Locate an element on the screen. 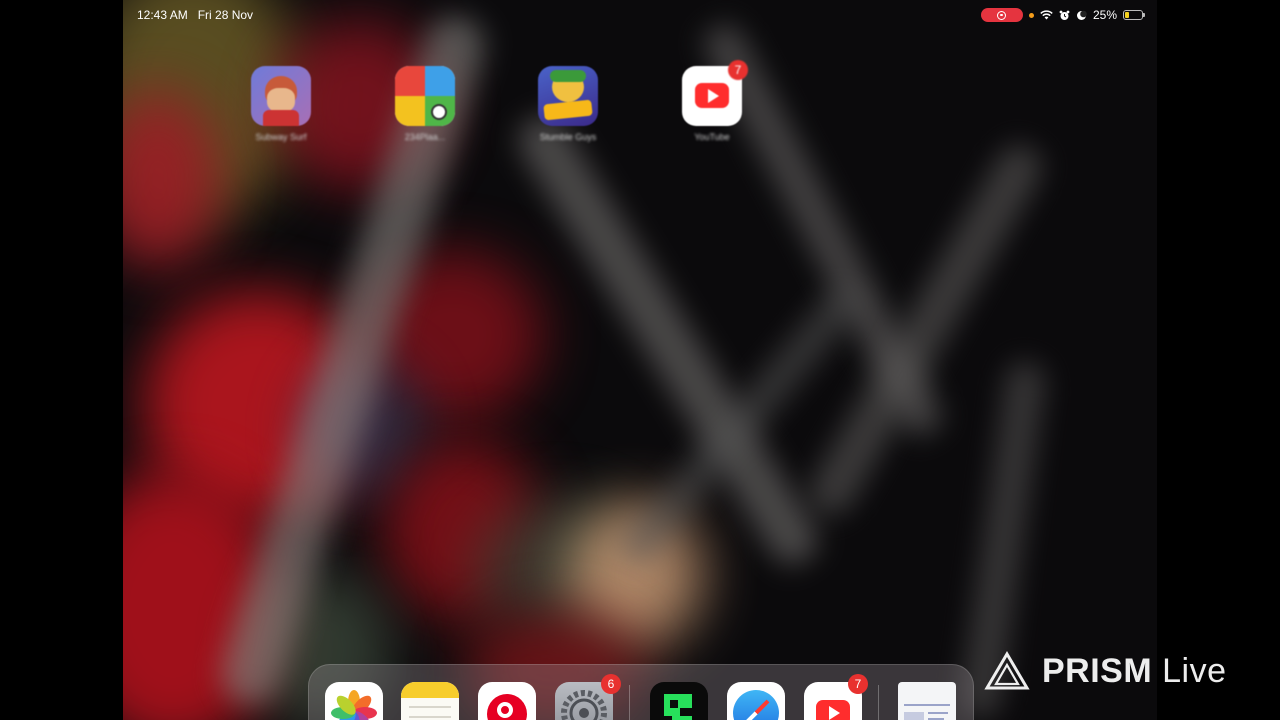  app-label: YouTube is located at coordinates (712, 137).